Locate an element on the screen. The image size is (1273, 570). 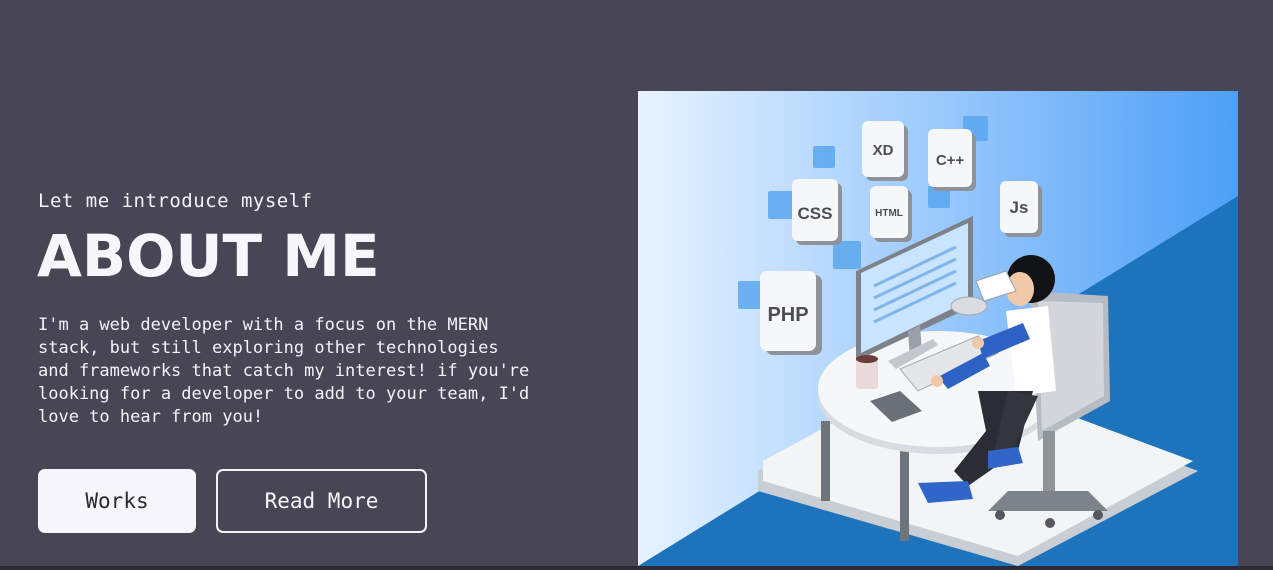
tile-html: HTML is located at coordinates (891, 214).